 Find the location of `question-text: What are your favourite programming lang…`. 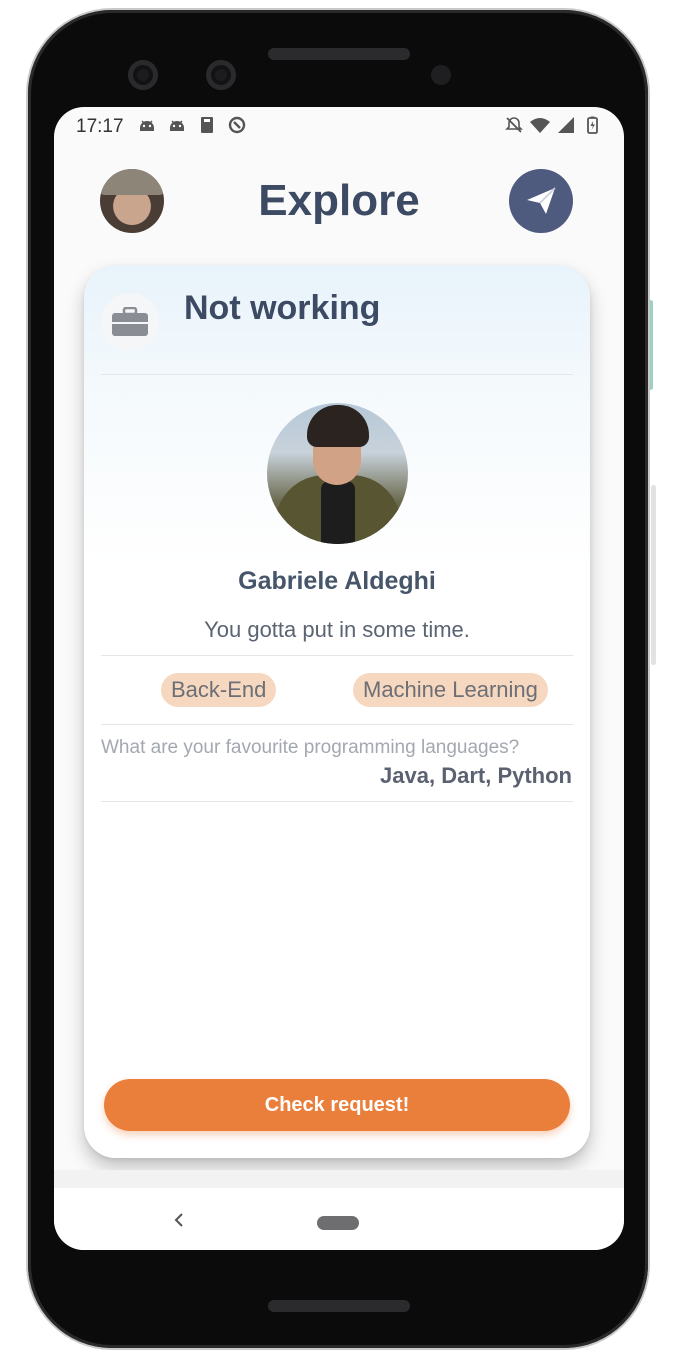

question-text: What are your favourite programming lang… is located at coordinates (310, 747).